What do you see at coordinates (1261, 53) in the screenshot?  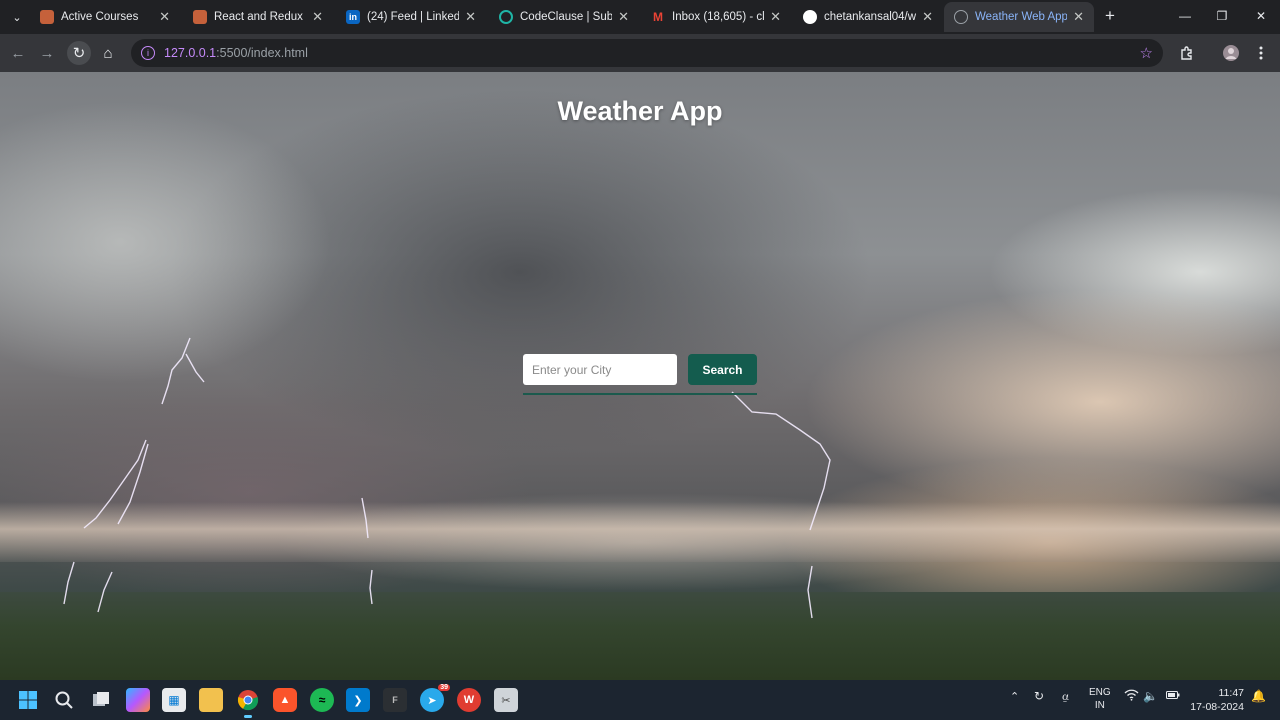 I see `menu-kebab-icon` at bounding box center [1261, 53].